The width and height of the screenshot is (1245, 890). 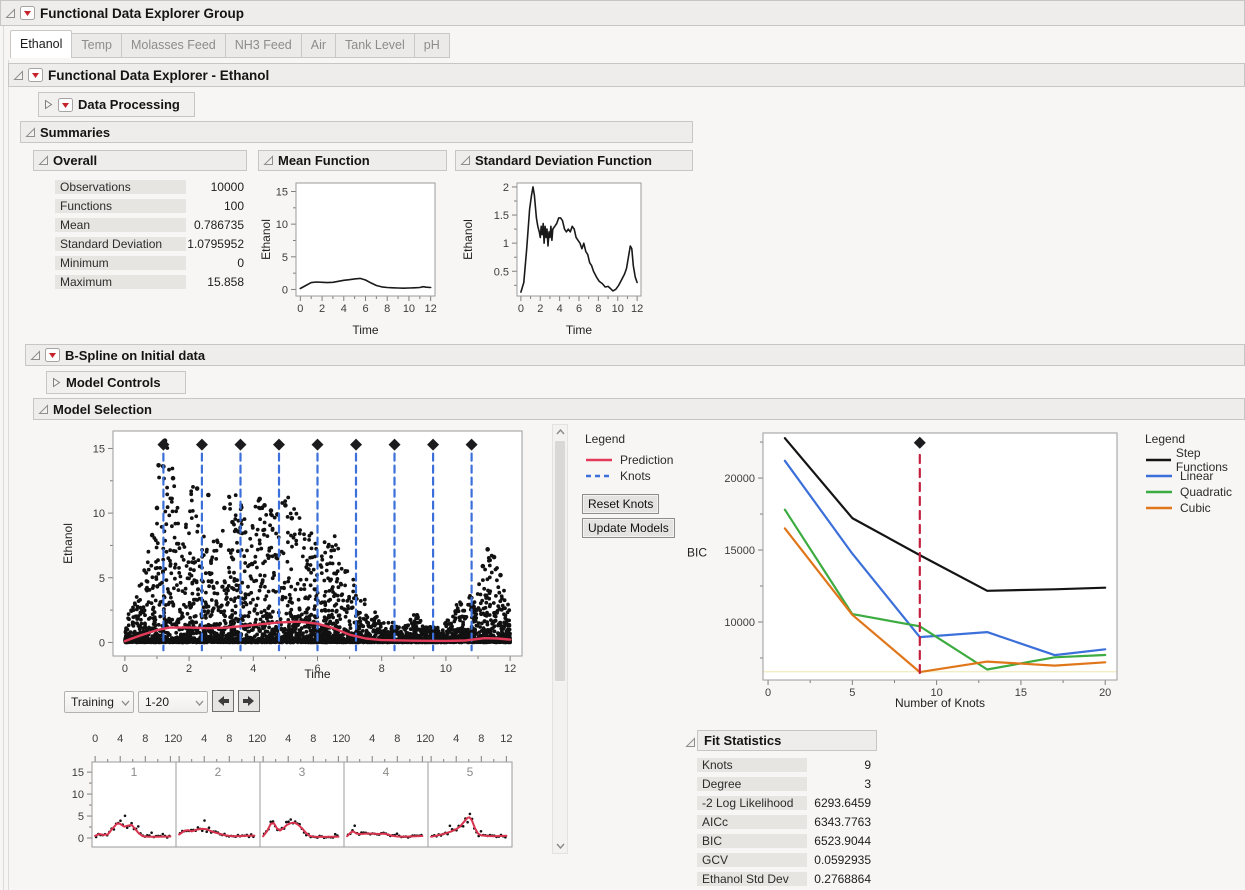 I want to click on table-row: AICc 6343.7763, so click(x=785, y=821).